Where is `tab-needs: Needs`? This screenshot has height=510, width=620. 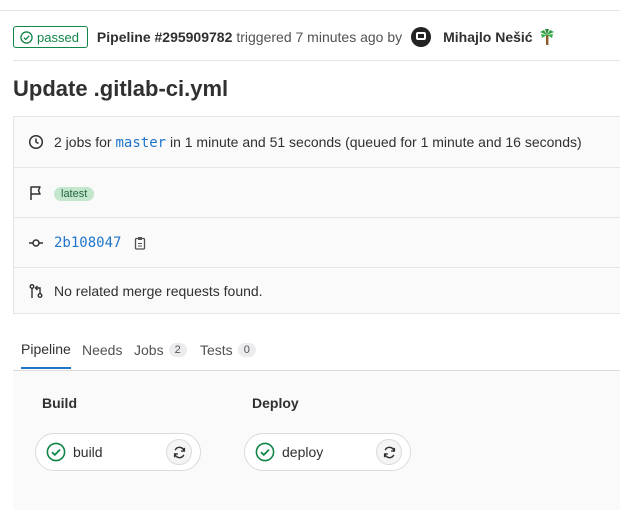 tab-needs: Needs is located at coordinates (102, 350).